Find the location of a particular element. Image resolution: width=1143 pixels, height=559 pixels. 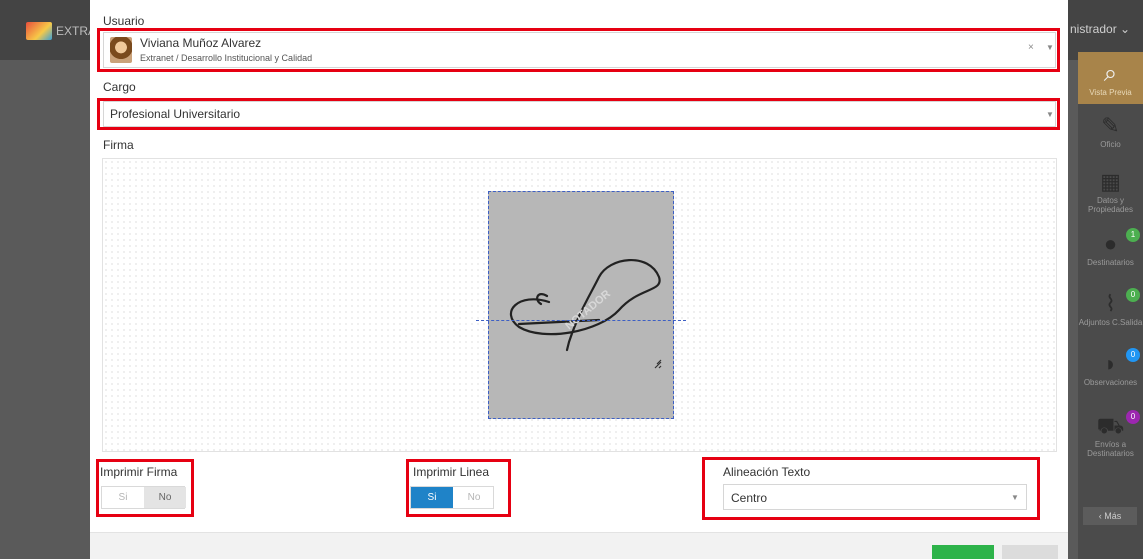

more-button: ‹ Más is located at coordinates (1110, 516).